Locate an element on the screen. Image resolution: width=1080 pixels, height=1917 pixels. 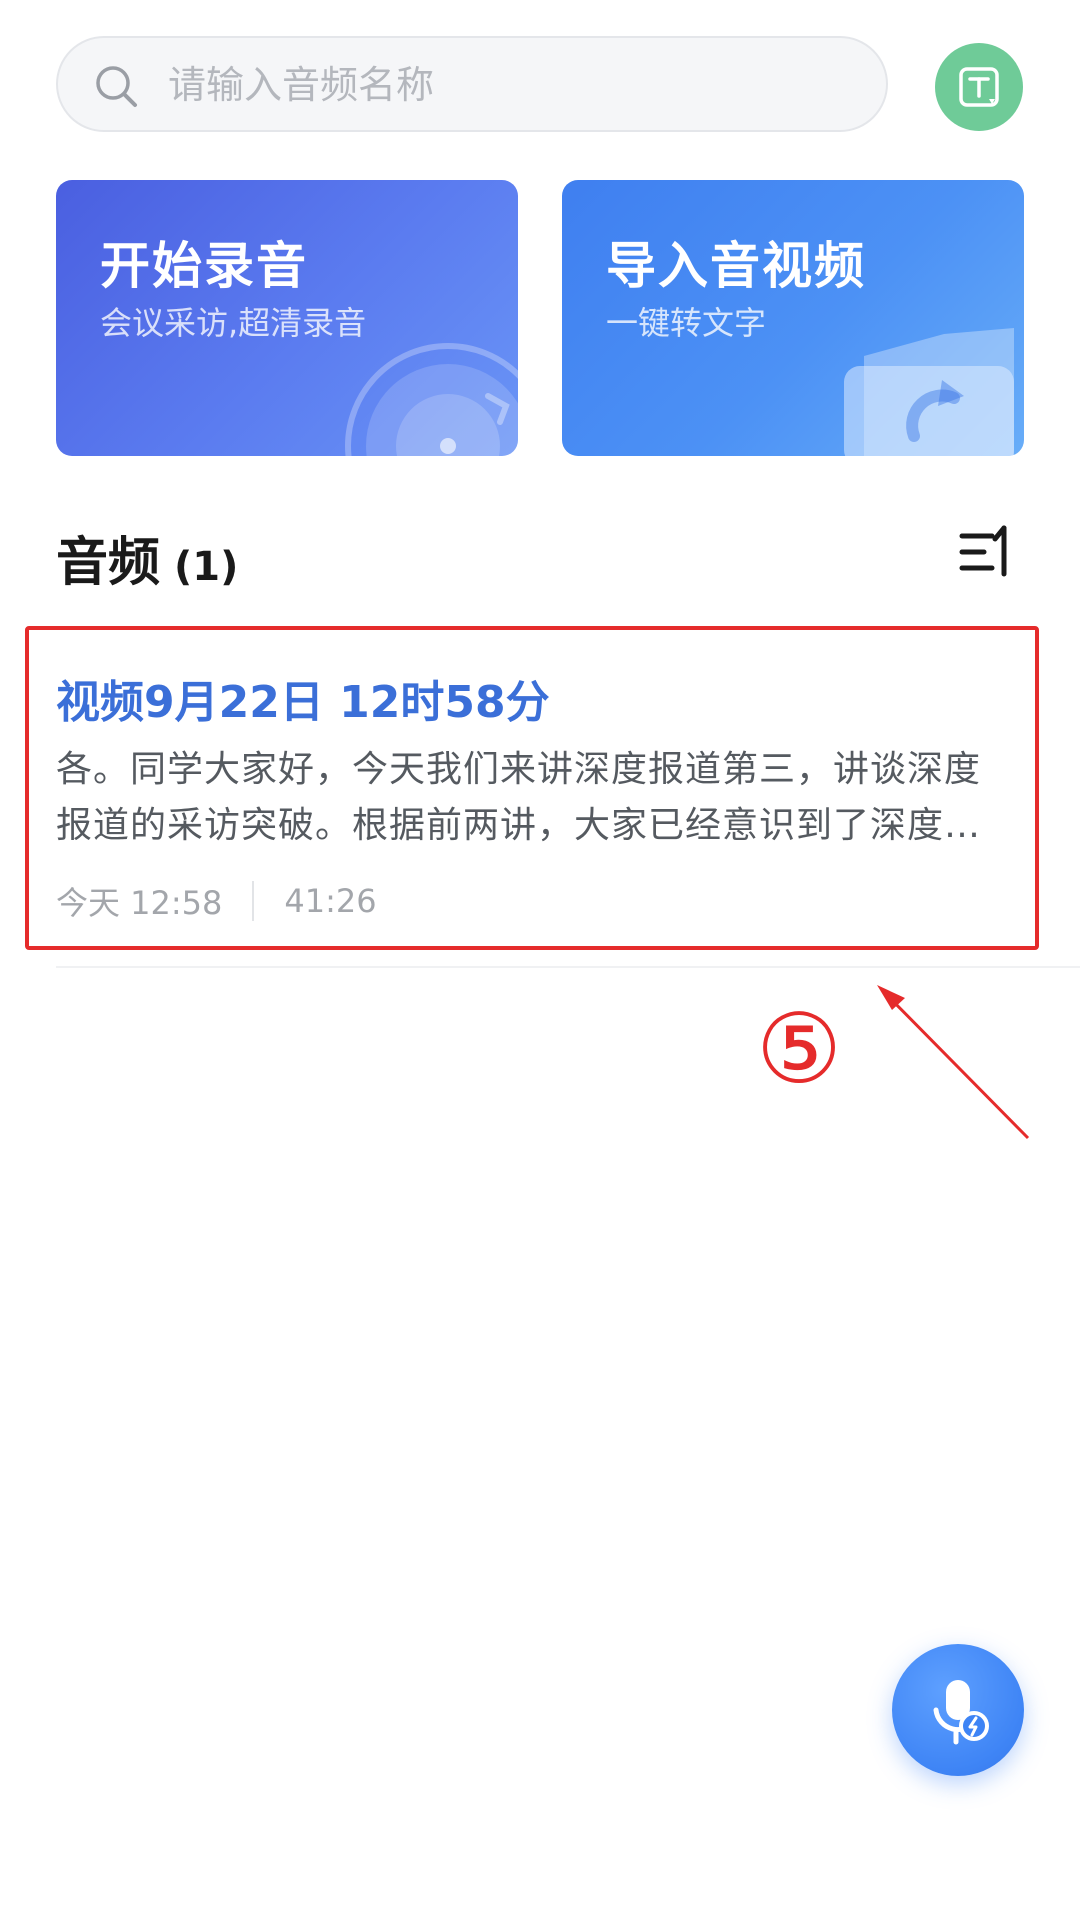
microphone-icon is located at coordinates (961, 1712).